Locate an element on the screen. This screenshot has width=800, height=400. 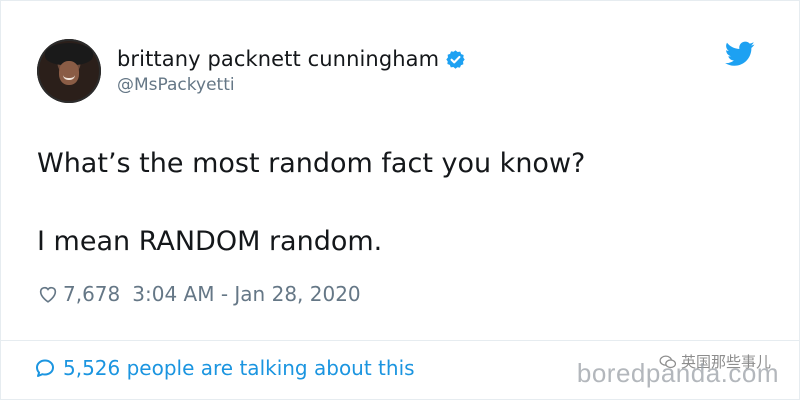
talking-link: 5,526 people are talking about this is located at coordinates (224, 368).